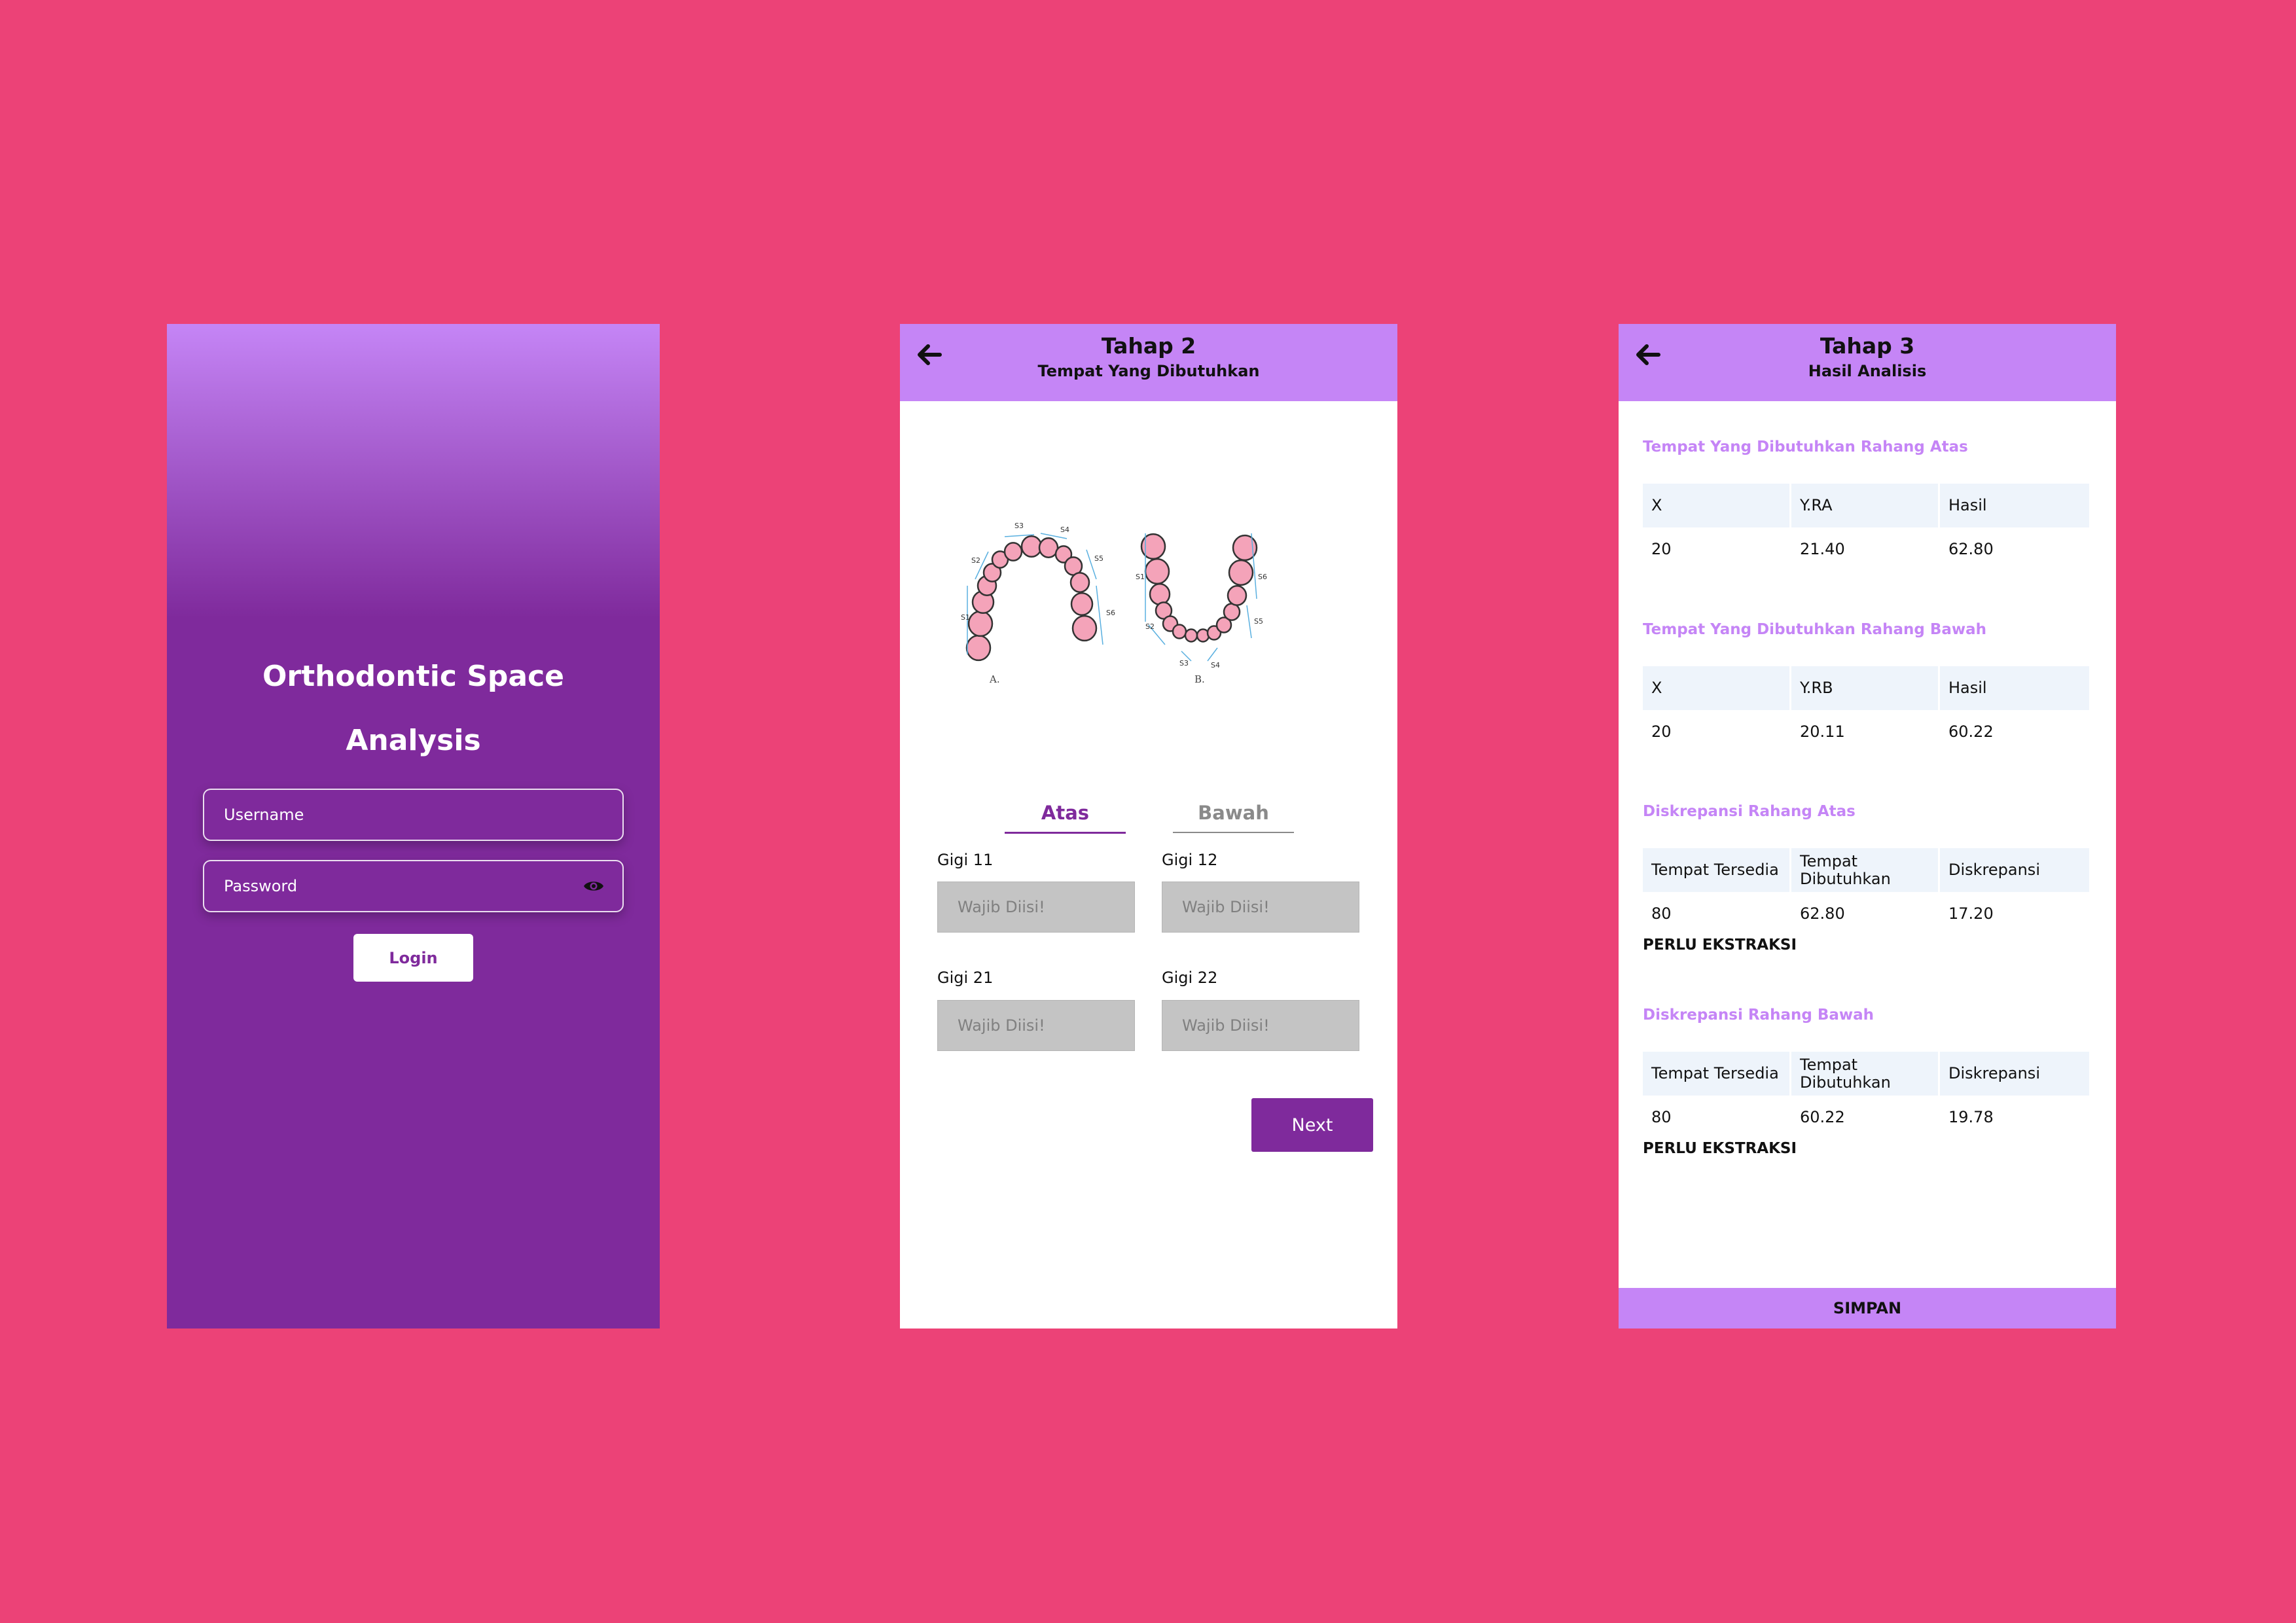 The width and height of the screenshot is (2296, 1623). What do you see at coordinates (1148, 362) in the screenshot?
I see `header: Tahap 2 Tempat Yang Dibutuhkan` at bounding box center [1148, 362].